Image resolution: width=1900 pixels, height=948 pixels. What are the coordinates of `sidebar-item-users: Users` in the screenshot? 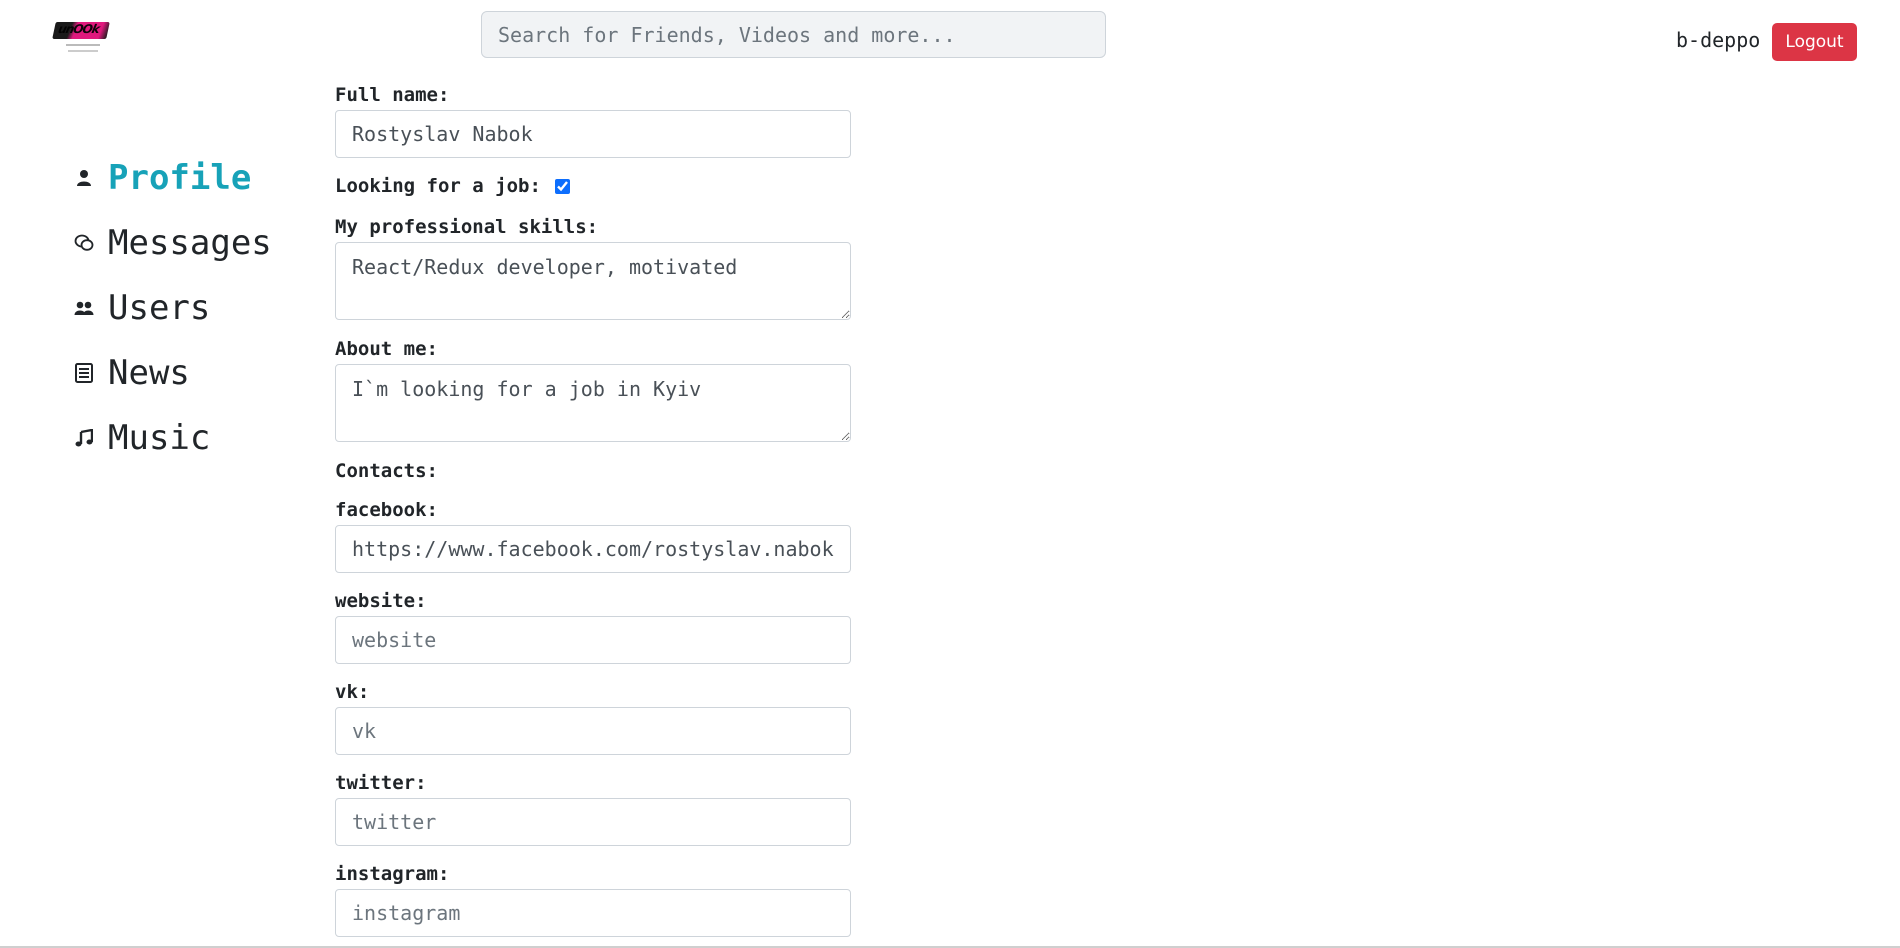 It's located at (173, 307).